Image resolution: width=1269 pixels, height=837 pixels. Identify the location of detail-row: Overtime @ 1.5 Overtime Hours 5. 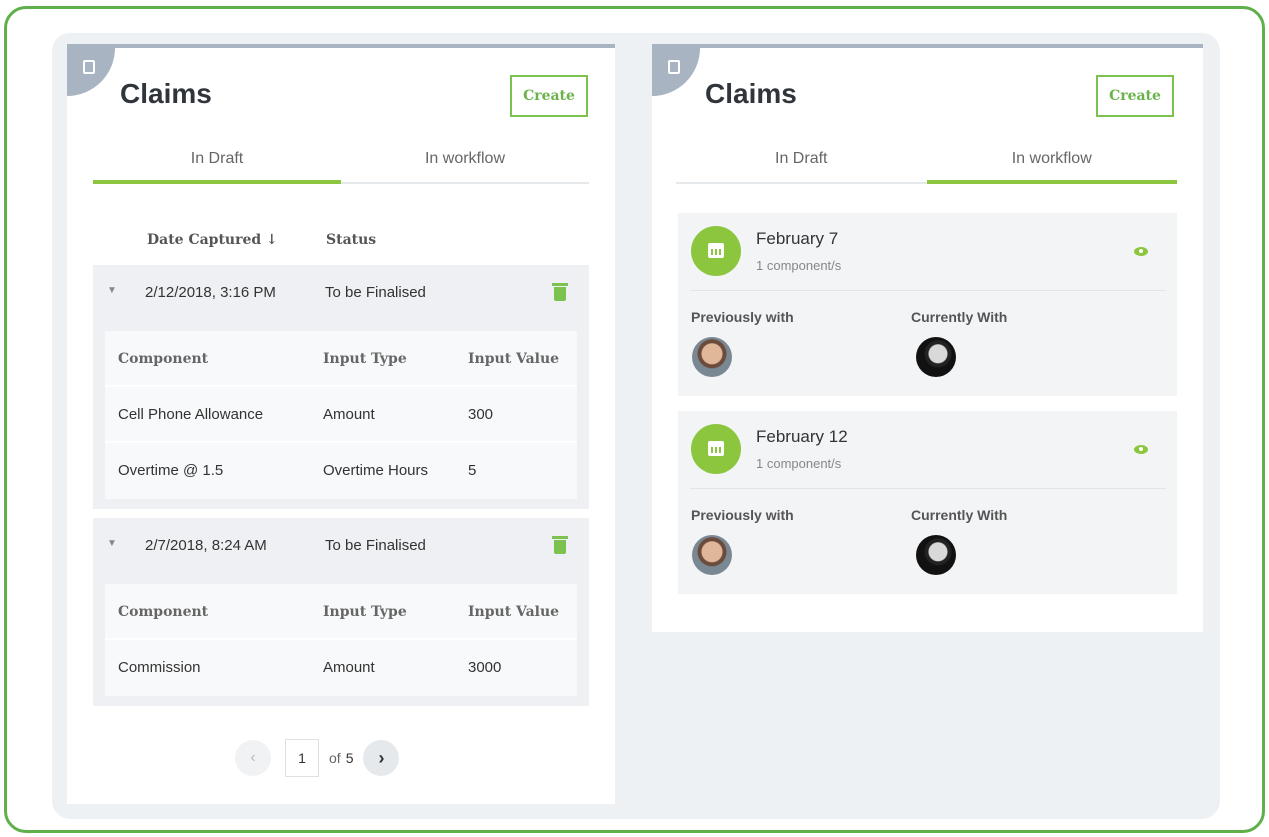
(341, 471).